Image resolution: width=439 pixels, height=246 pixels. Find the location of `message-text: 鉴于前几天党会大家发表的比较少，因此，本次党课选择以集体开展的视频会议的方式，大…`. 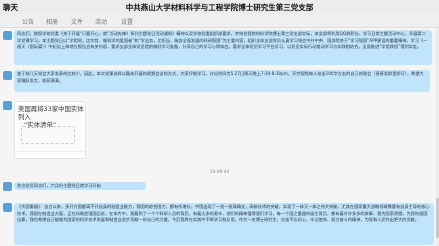

message-text: 鉴于前几天党会大家发表的比较少，因此，本次党课选择以集体开展的视频会议的方式，大… is located at coordinates (220, 77).